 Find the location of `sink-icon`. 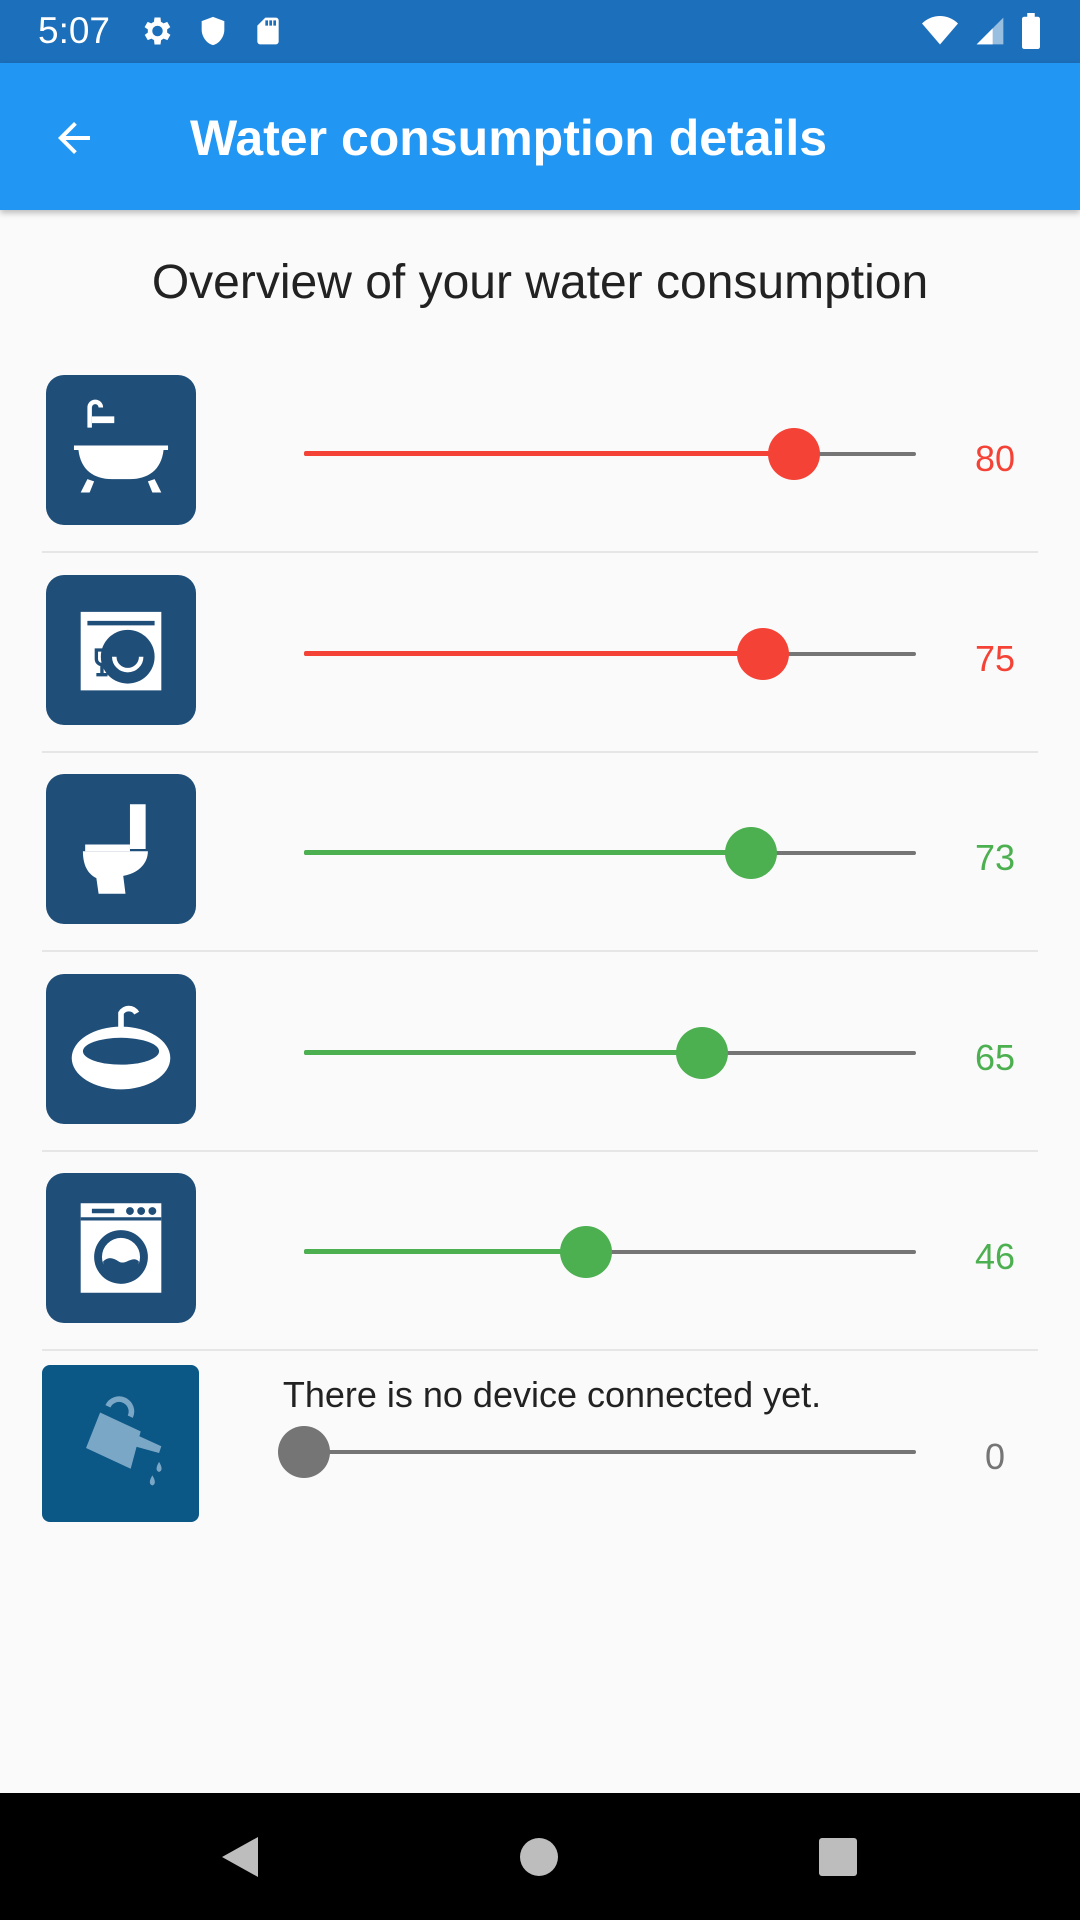

sink-icon is located at coordinates (121, 1049).